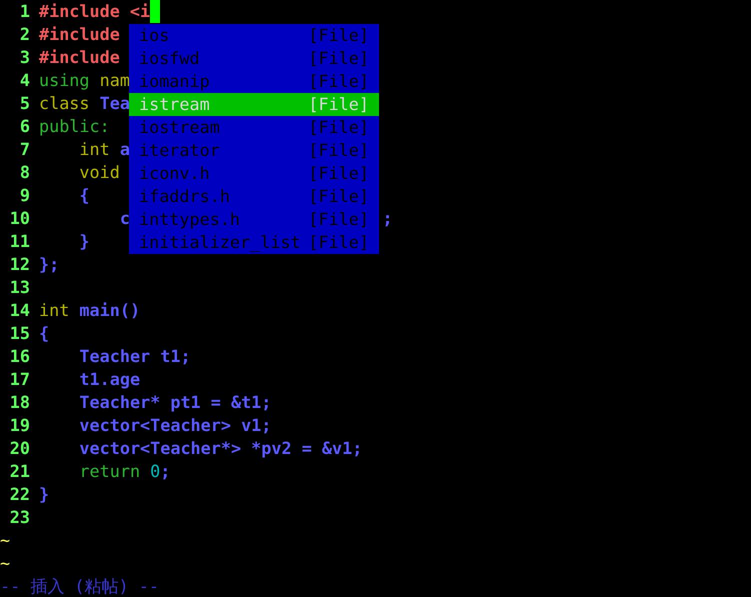 The height and width of the screenshot is (597, 751). What do you see at coordinates (20, 494) in the screenshot?
I see `line-number: 22` at bounding box center [20, 494].